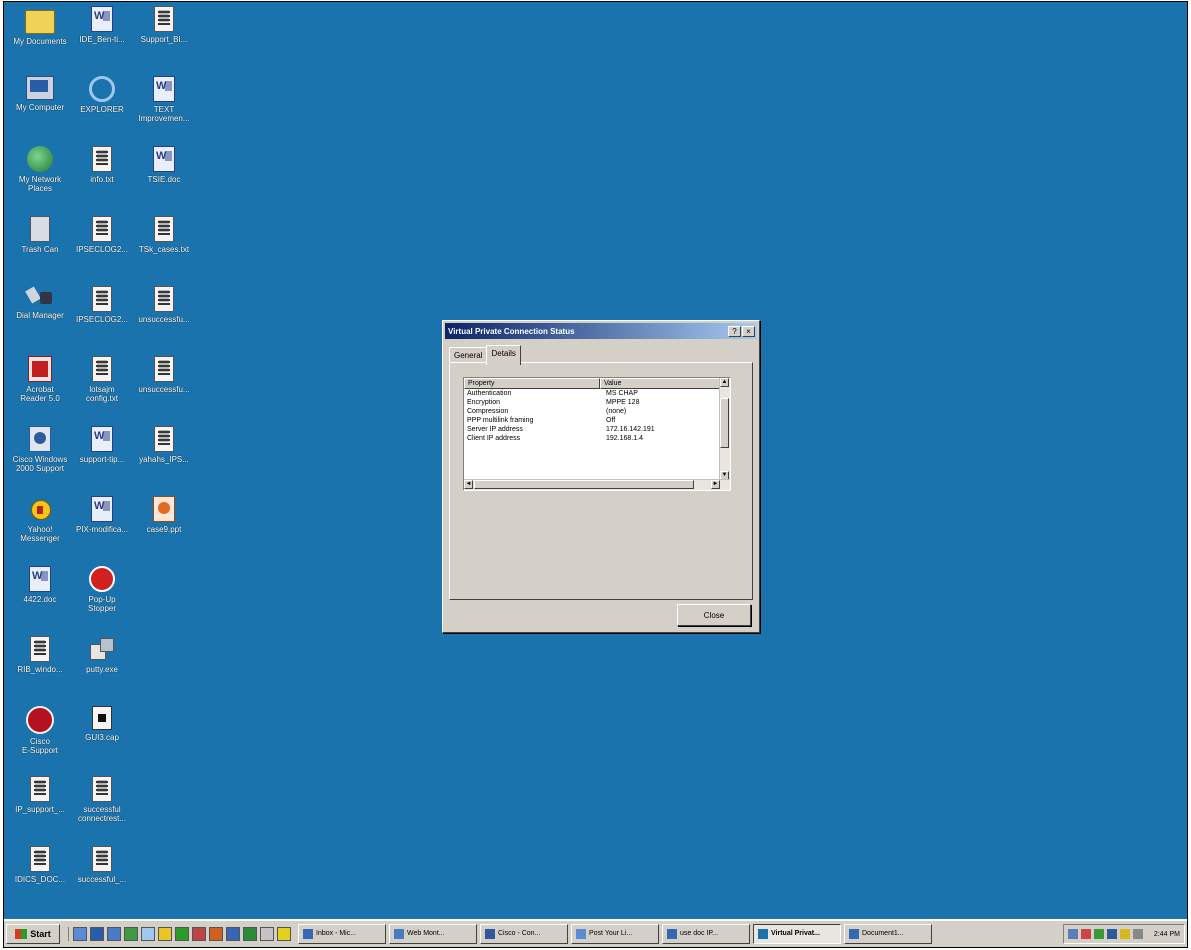 The width and height of the screenshot is (1191, 950). Describe the element at coordinates (164, 515) in the screenshot. I see `desktop-icon: case9.ppt` at that location.